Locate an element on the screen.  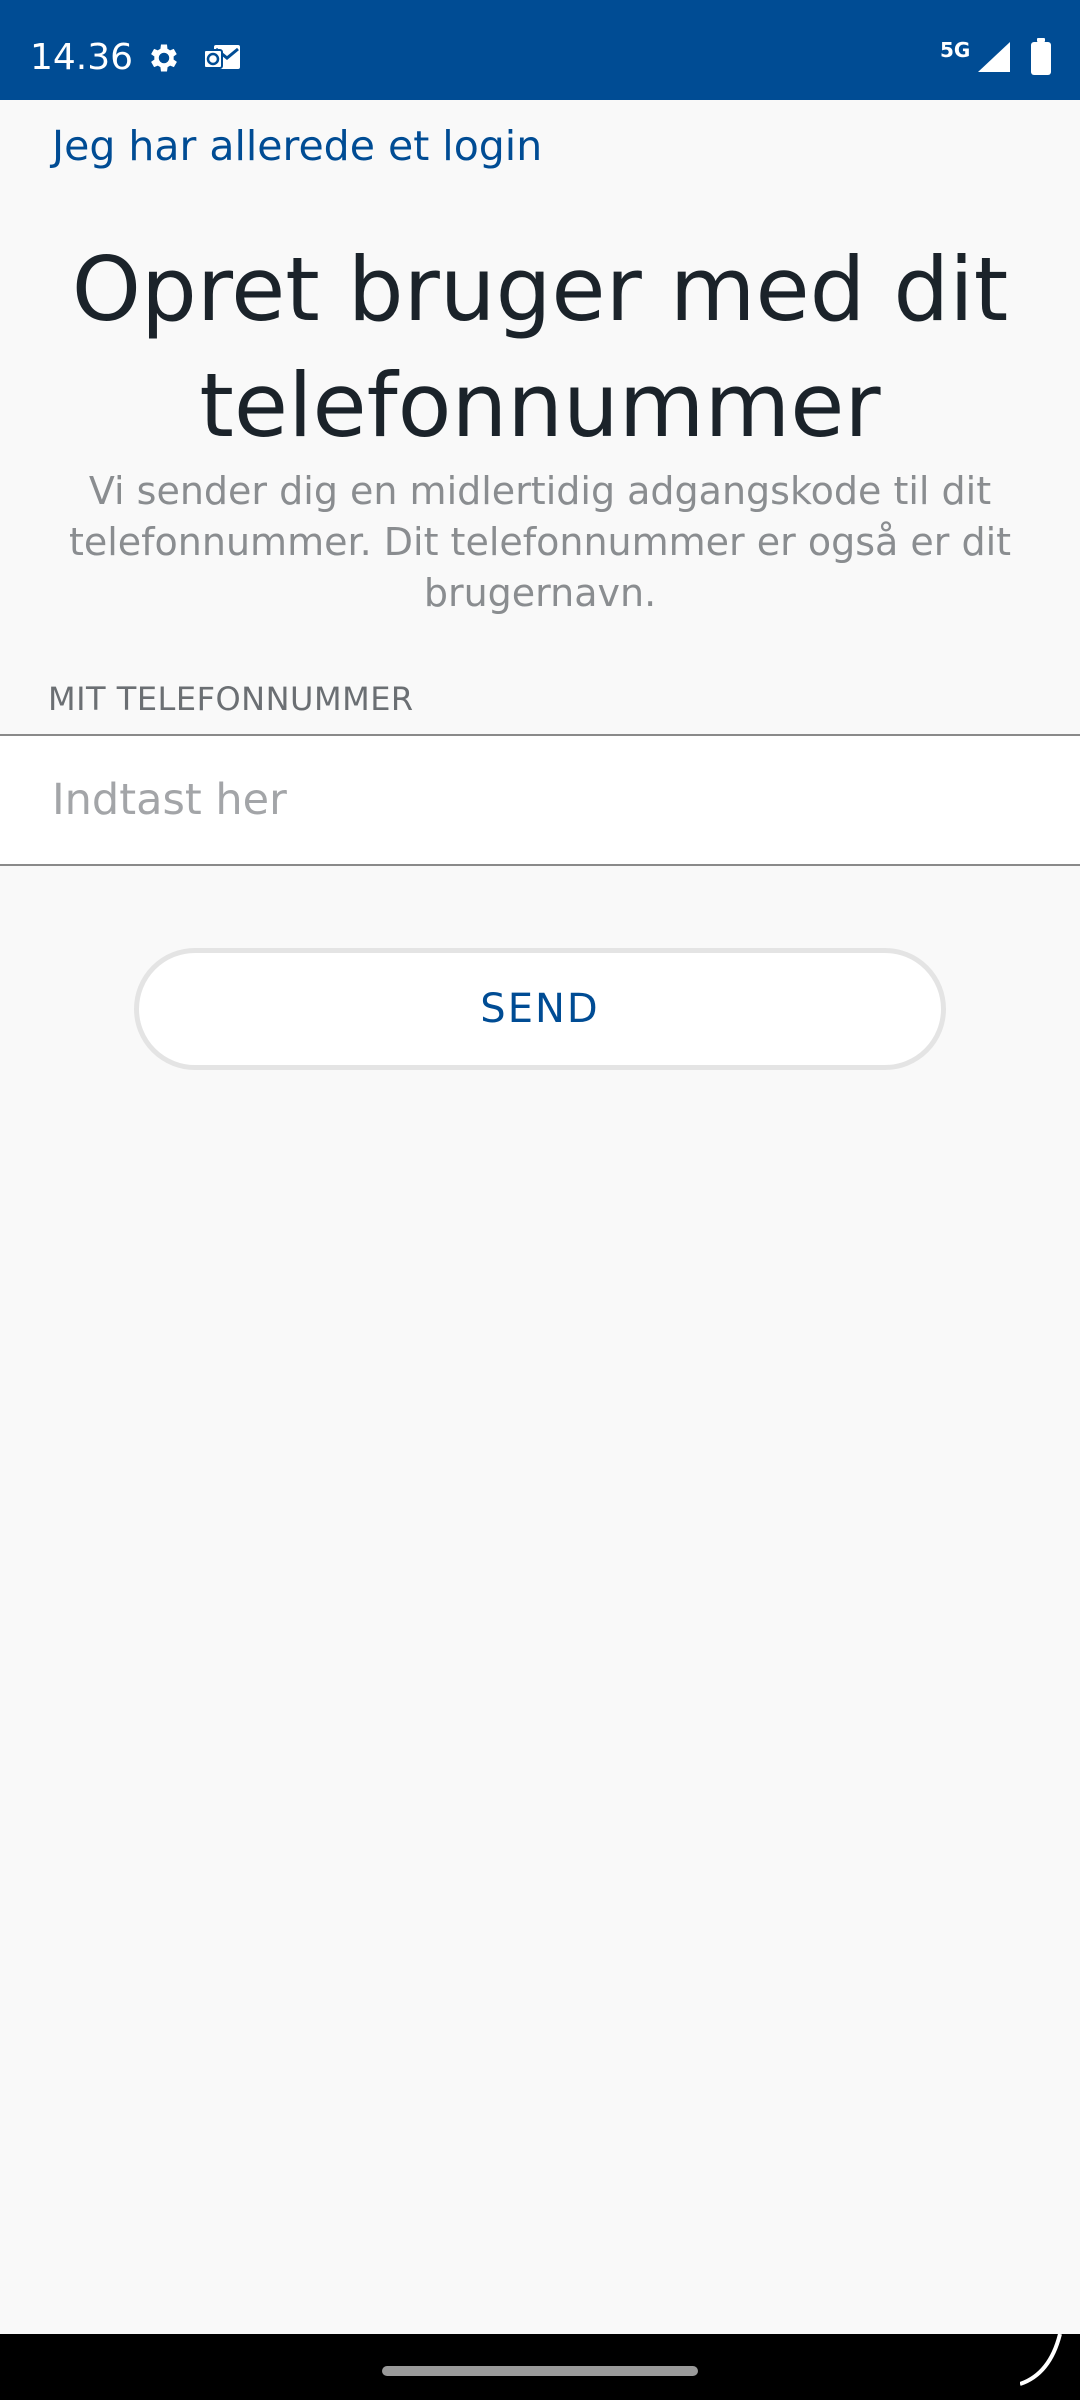
mail-notification-icon is located at coordinates (222, 58).